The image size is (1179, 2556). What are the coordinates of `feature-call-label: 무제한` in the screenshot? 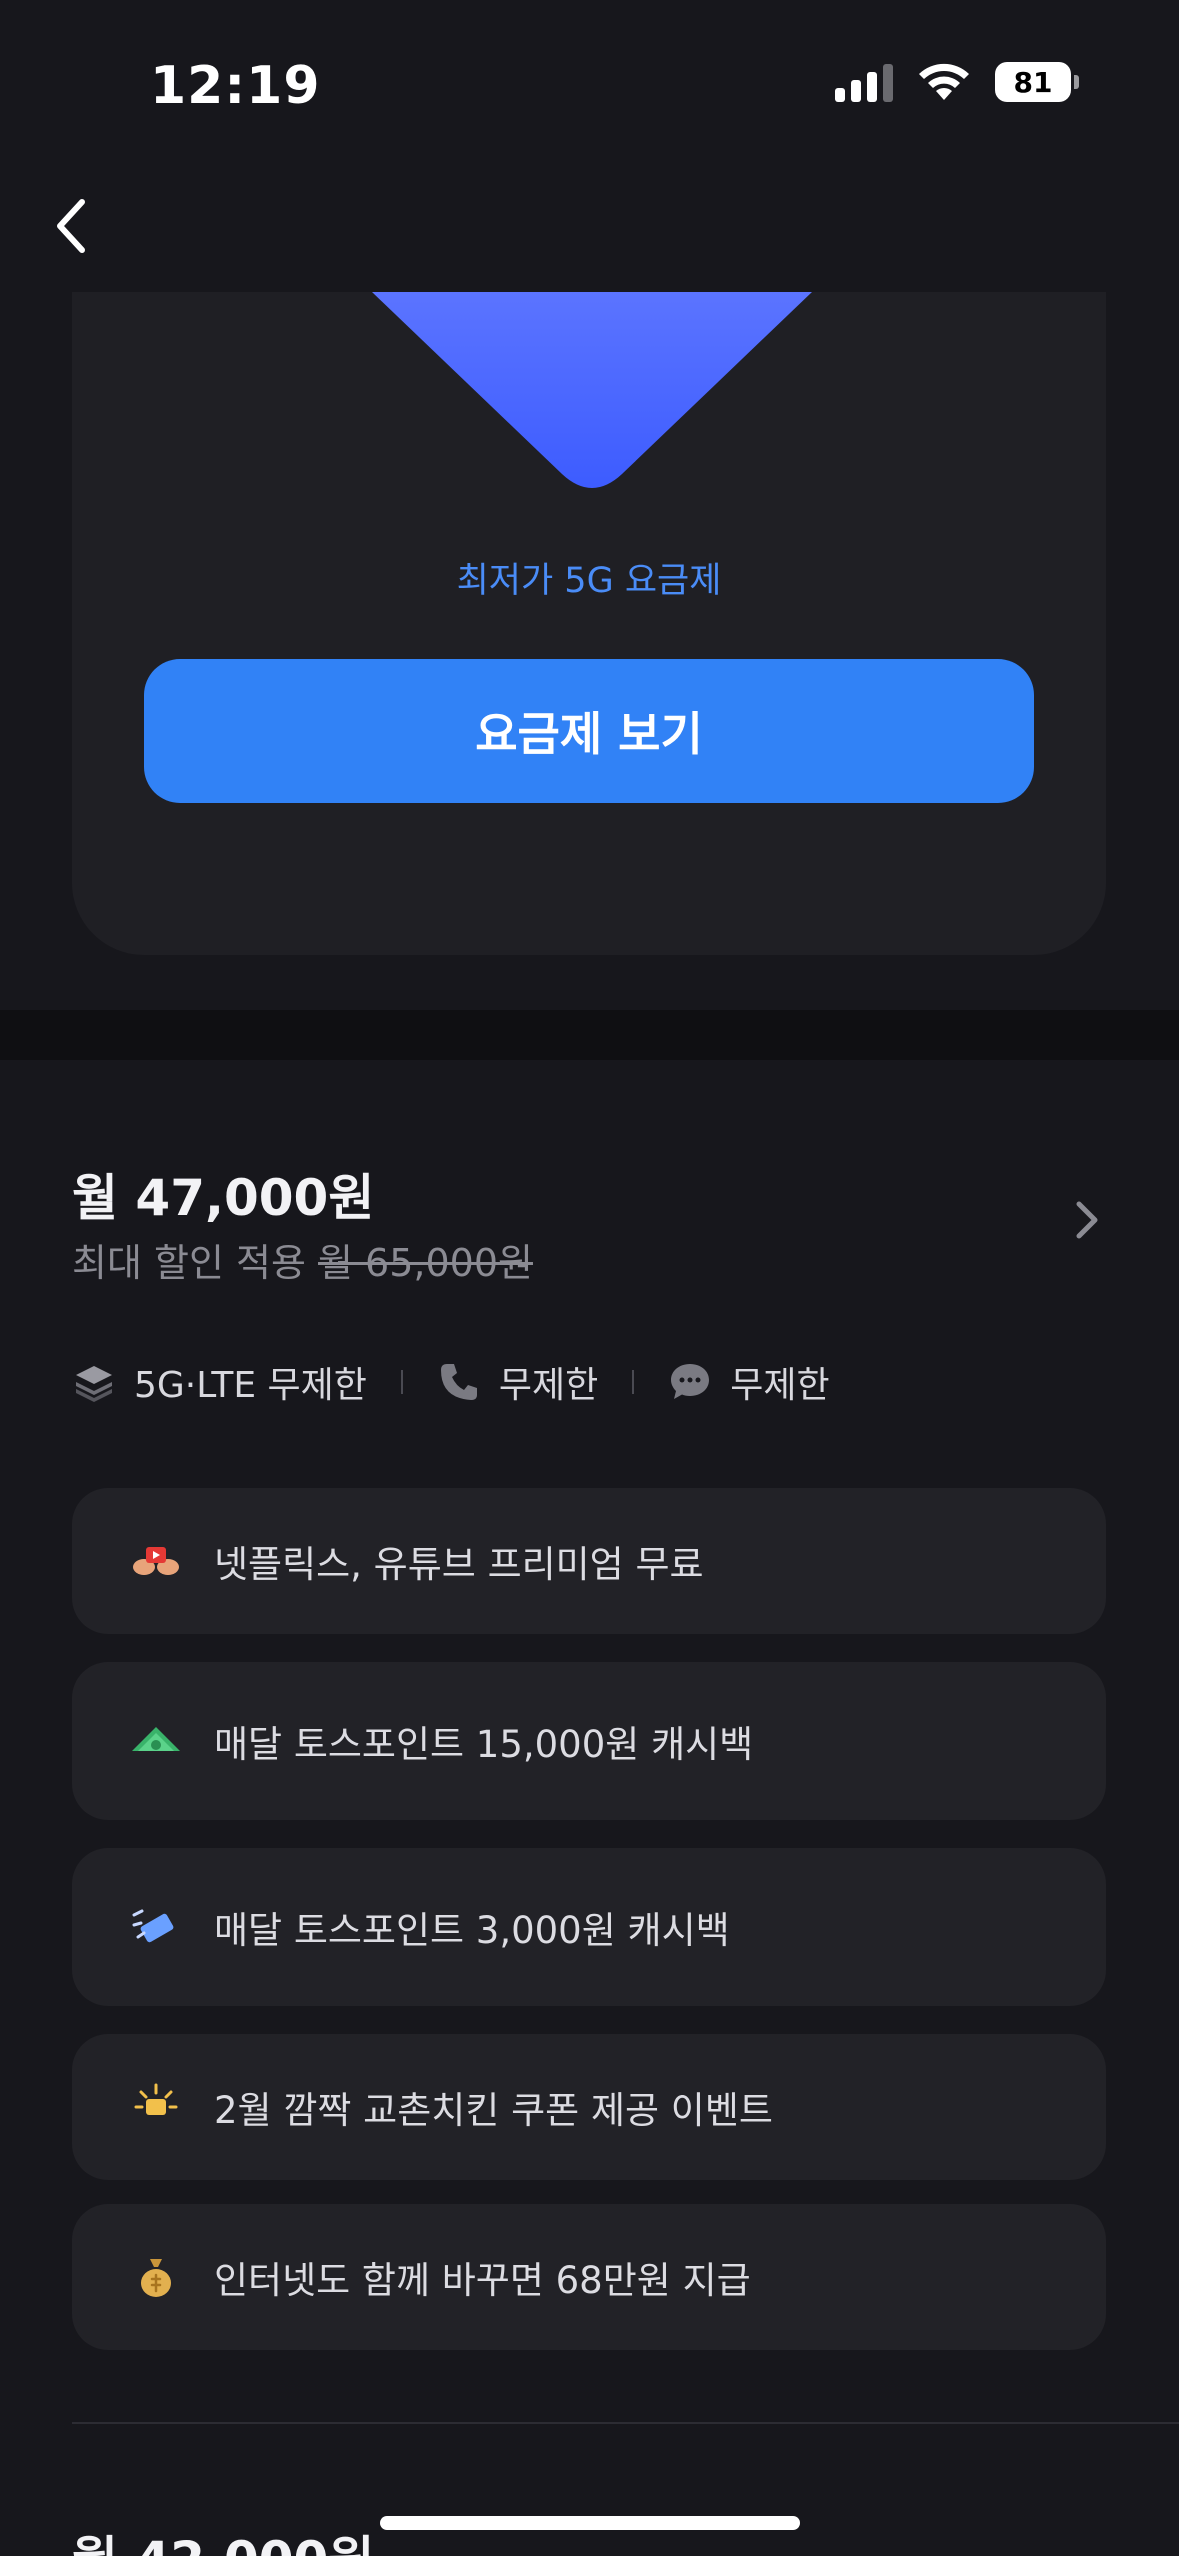 It's located at (548, 1385).